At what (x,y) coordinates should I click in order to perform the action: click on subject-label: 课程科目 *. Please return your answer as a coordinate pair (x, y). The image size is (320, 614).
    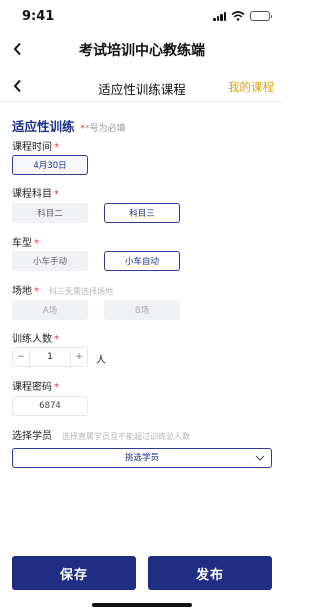
    Looking at the image, I should click on (35, 194).